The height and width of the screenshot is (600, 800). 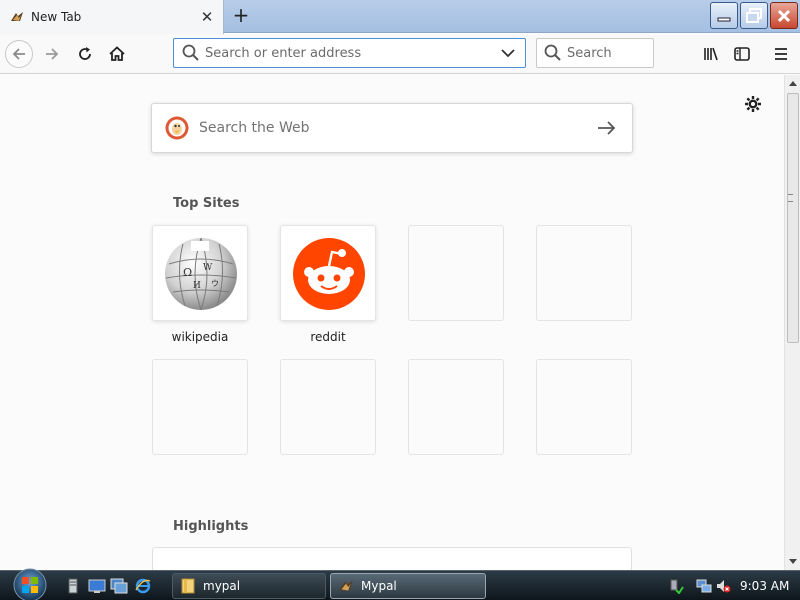 What do you see at coordinates (200, 337) in the screenshot?
I see `top-site-label: wikipedia` at bounding box center [200, 337].